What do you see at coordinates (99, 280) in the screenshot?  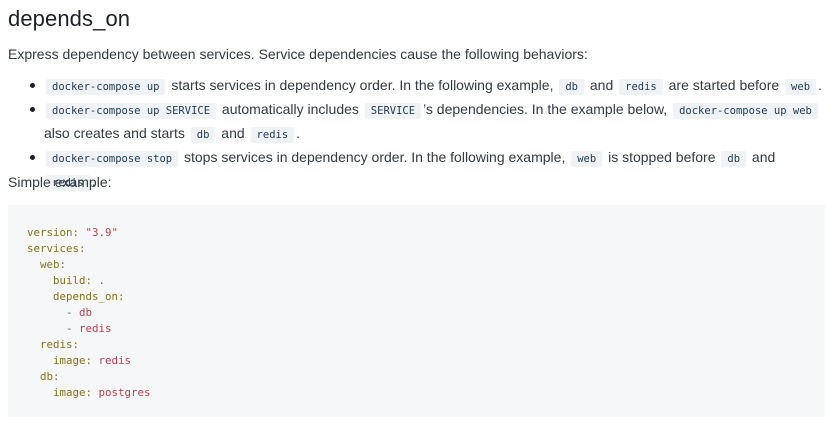 I see `yaml-punct: .` at bounding box center [99, 280].